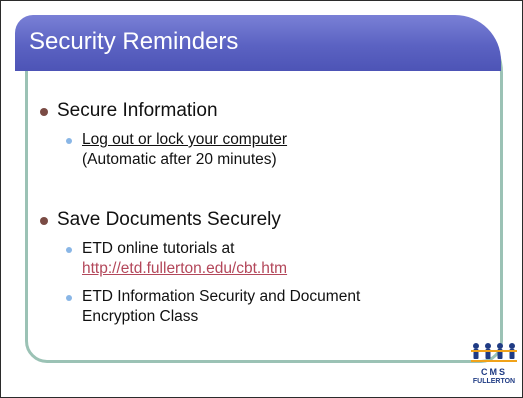 This screenshot has width=523, height=398. I want to click on tutorials-url-link: http://etd.fullerton.edu/cbt.htm, so click(184, 268).